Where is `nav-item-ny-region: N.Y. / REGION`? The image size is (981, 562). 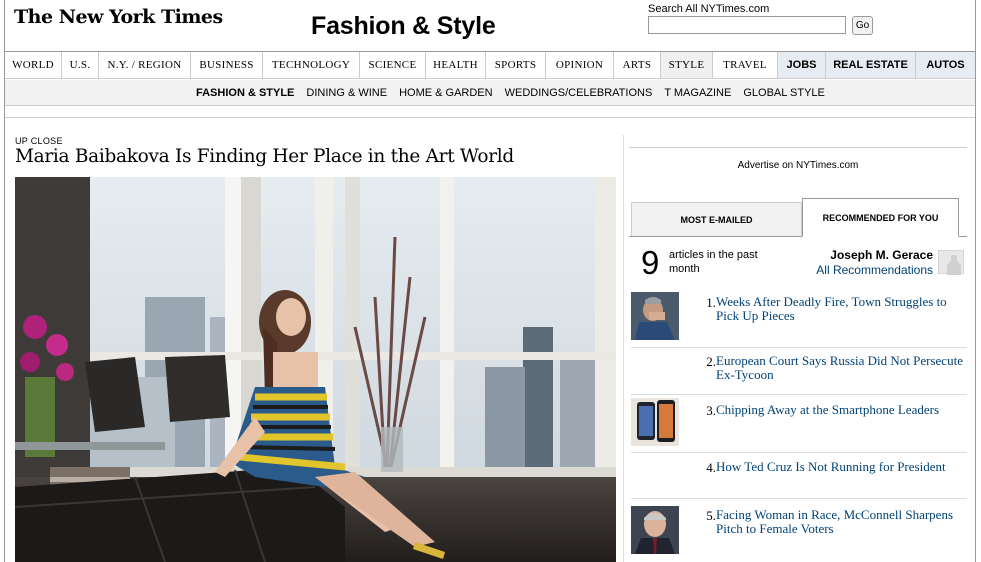
nav-item-ny-region: N.Y. / REGION is located at coordinates (145, 65).